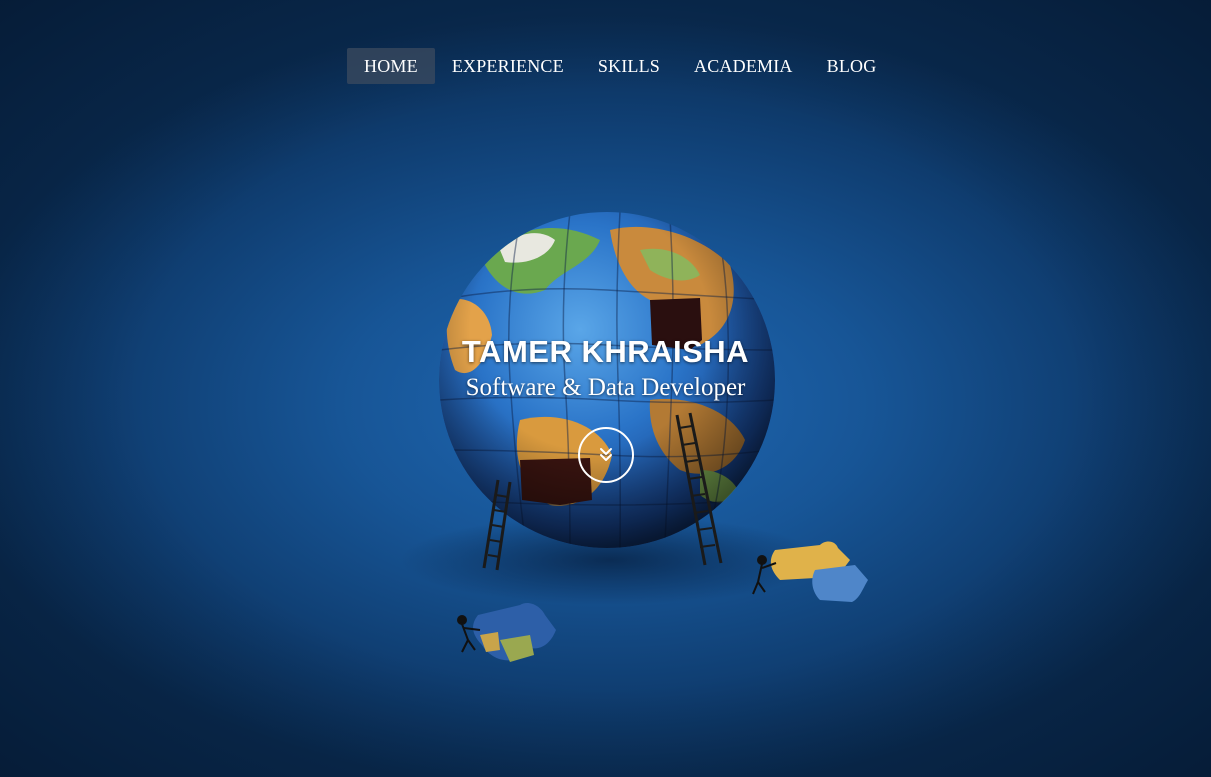  I want to click on hero-subtitle: Software & Data Developer, so click(605, 387).